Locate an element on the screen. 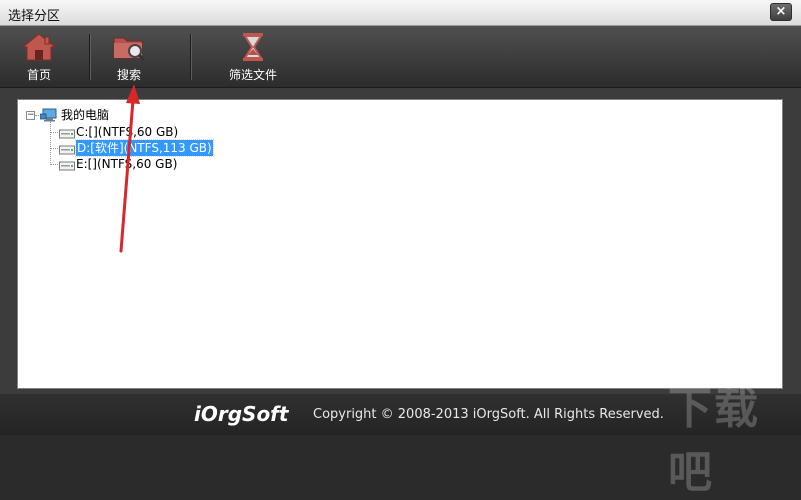 This screenshot has width=801, height=500. search-button: 搜索 is located at coordinates (129, 56).